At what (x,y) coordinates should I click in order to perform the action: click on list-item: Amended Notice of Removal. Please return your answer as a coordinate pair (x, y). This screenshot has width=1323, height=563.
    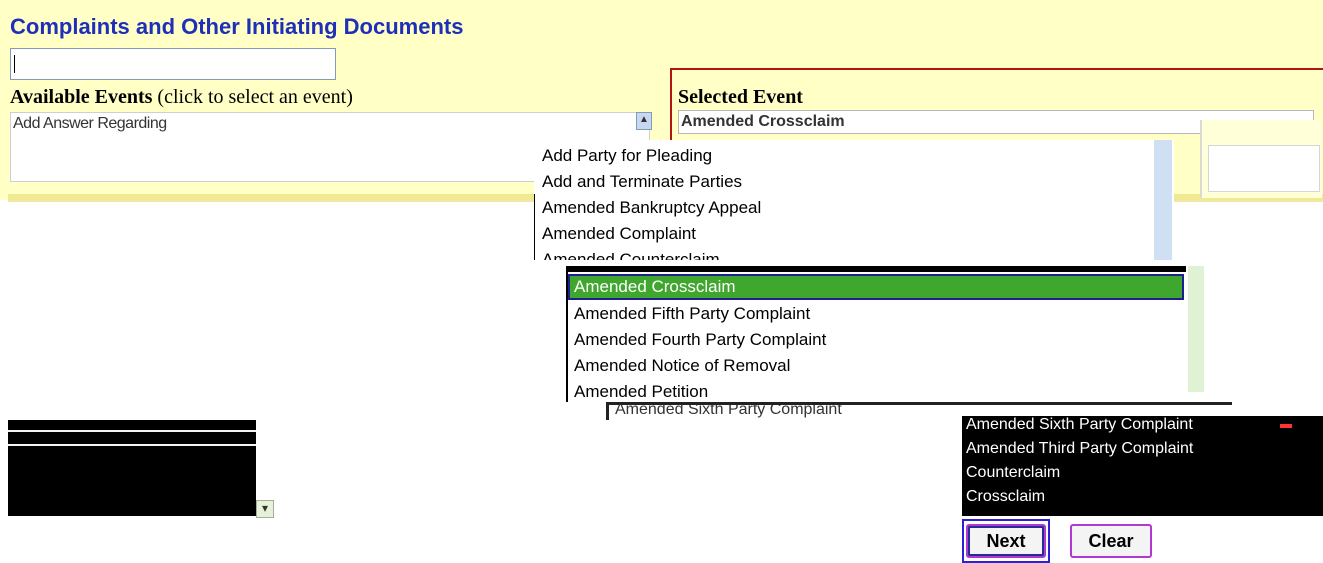
    Looking at the image, I should click on (682, 366).